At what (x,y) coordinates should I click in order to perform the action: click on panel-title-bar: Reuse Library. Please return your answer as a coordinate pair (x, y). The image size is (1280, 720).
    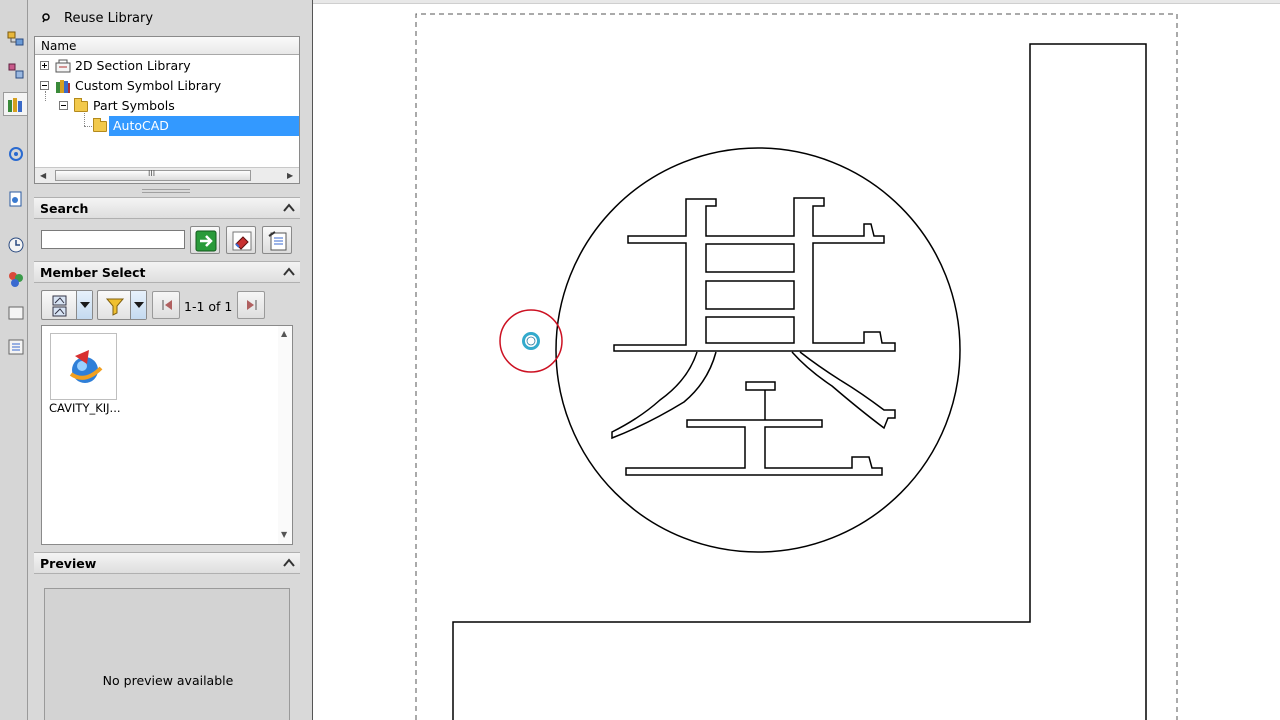
    Looking at the image, I should click on (170, 19).